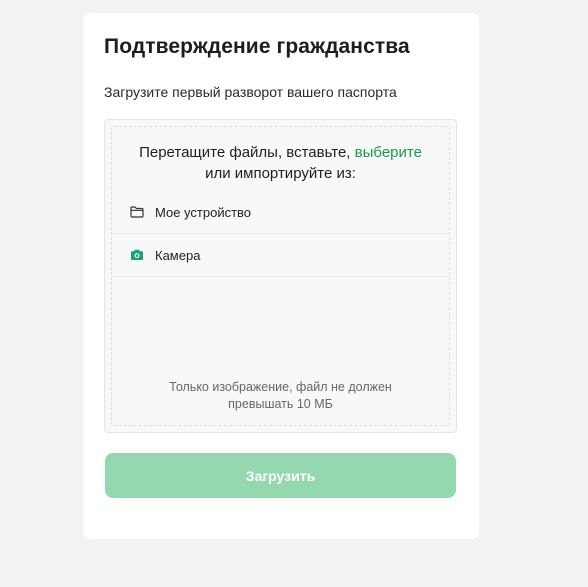 The height and width of the screenshot is (587, 588). I want to click on source-my-device-label: Мое устройство, so click(203, 212).